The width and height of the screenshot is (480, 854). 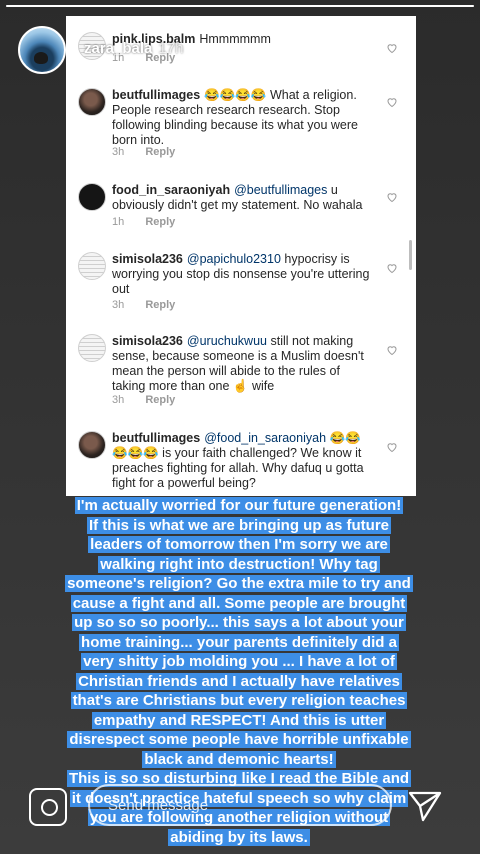 I want to click on overlay-text: empathy and RESPECT! And this is utter, so click(x=239, y=720).